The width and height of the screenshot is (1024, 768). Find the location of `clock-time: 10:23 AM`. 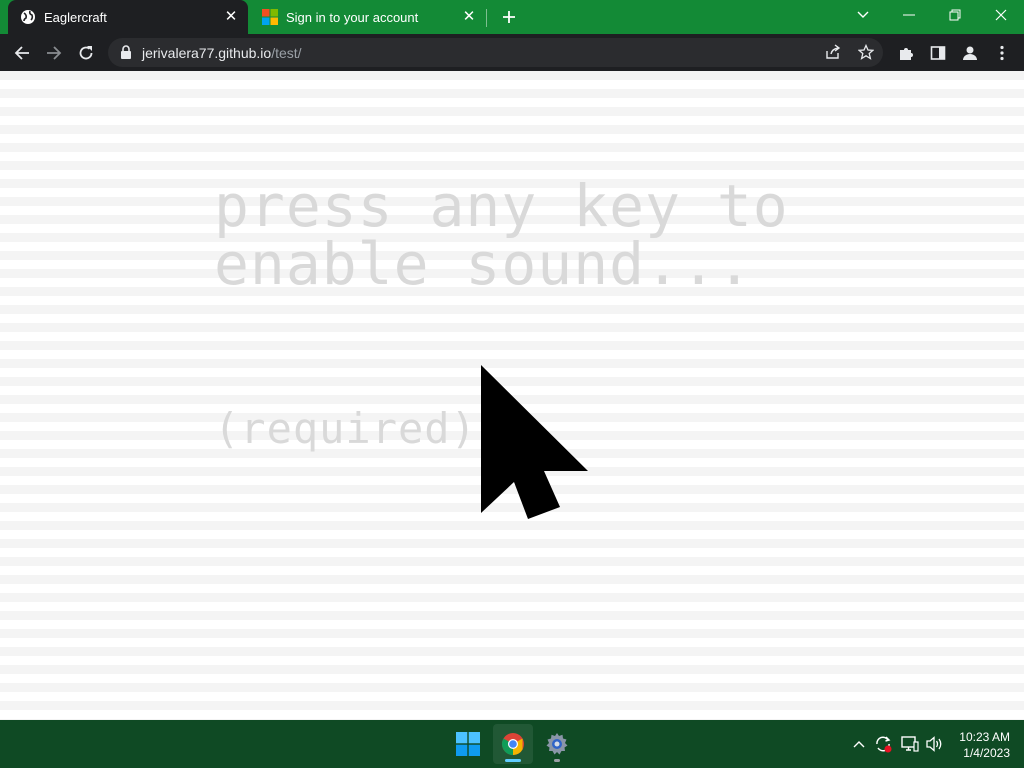

clock-time: 10:23 AM is located at coordinates (984, 737).